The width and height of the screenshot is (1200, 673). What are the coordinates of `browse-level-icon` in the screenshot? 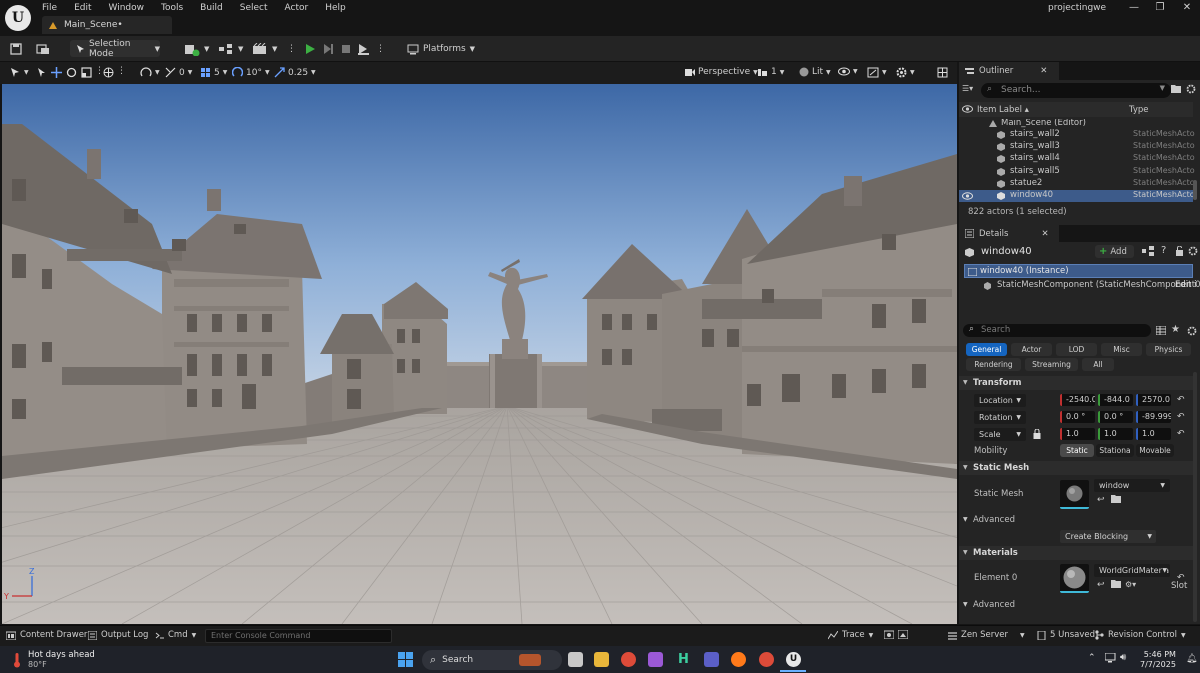 It's located at (43, 49).